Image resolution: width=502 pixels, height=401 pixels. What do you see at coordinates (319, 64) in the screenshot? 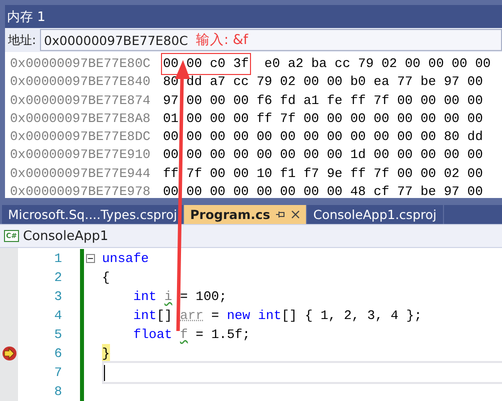
I see `memory-byte: ba` at bounding box center [319, 64].